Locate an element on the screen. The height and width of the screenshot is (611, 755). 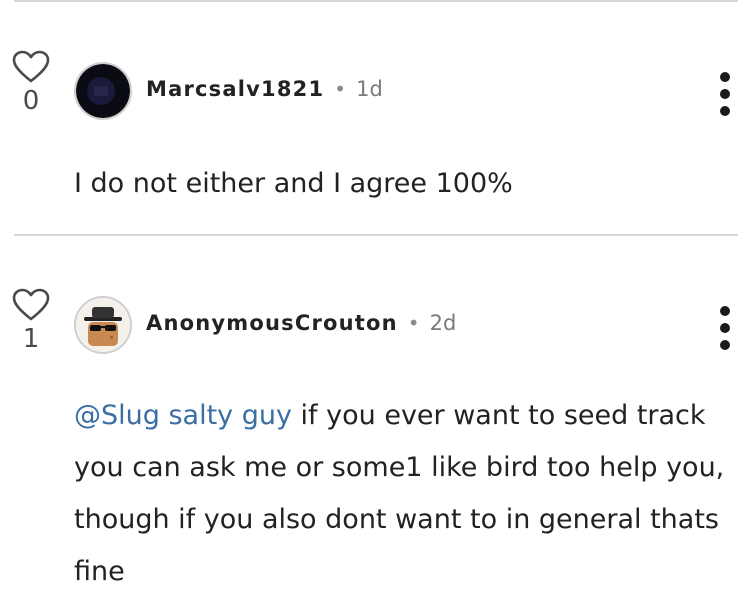
like-control: 1 is located at coordinates (31, 320).